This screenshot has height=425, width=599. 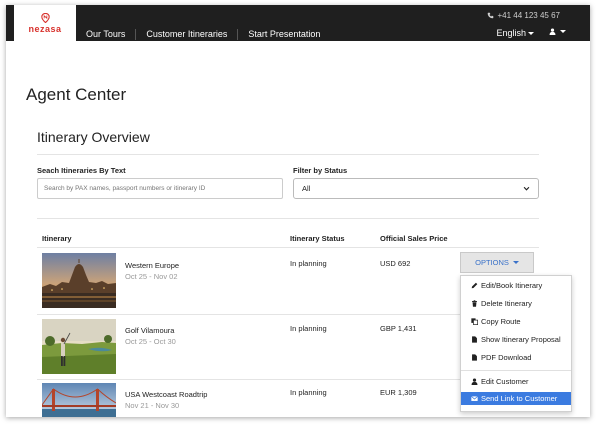 I want to click on menu-item-edit-customer: Edit Customer, so click(x=516, y=381).